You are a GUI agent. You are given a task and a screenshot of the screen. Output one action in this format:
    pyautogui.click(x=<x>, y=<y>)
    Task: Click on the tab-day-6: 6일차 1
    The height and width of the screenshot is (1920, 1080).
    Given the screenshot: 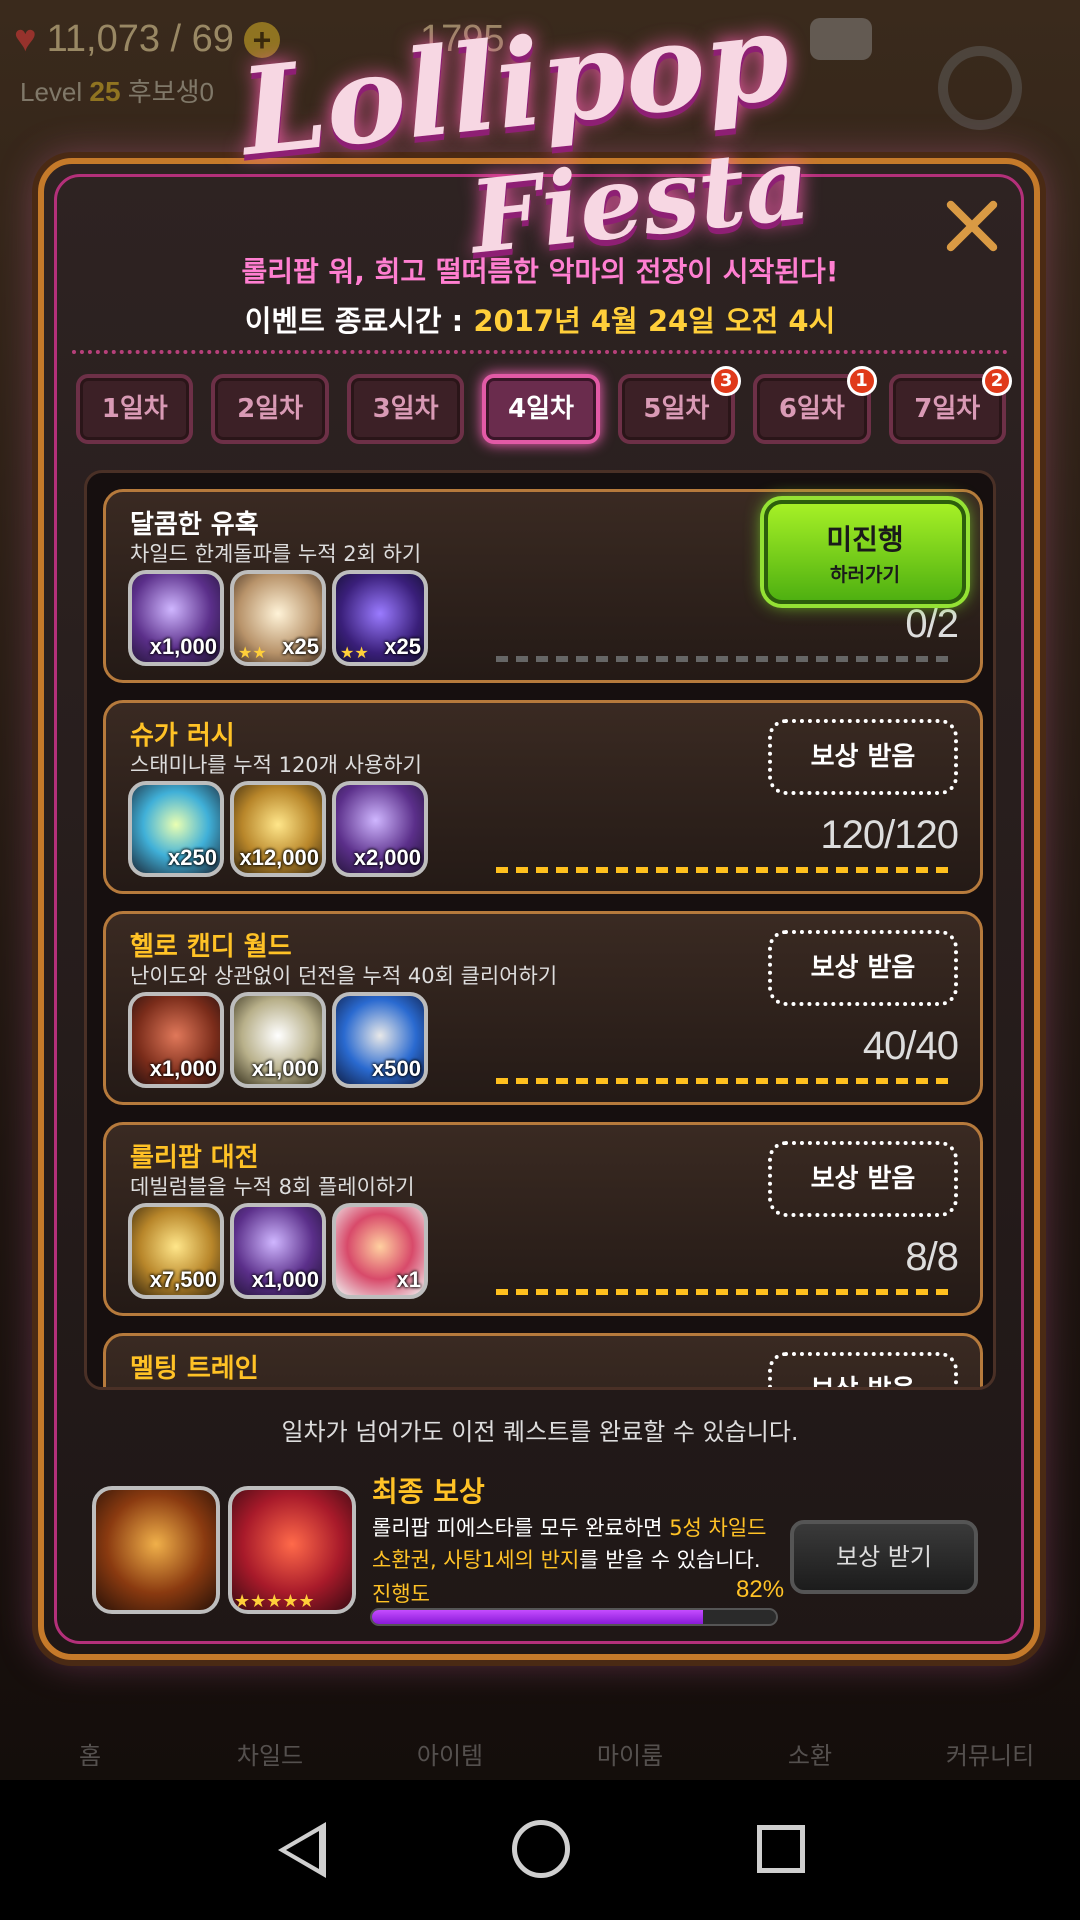 What is the action you would take?
    pyautogui.click(x=815, y=405)
    